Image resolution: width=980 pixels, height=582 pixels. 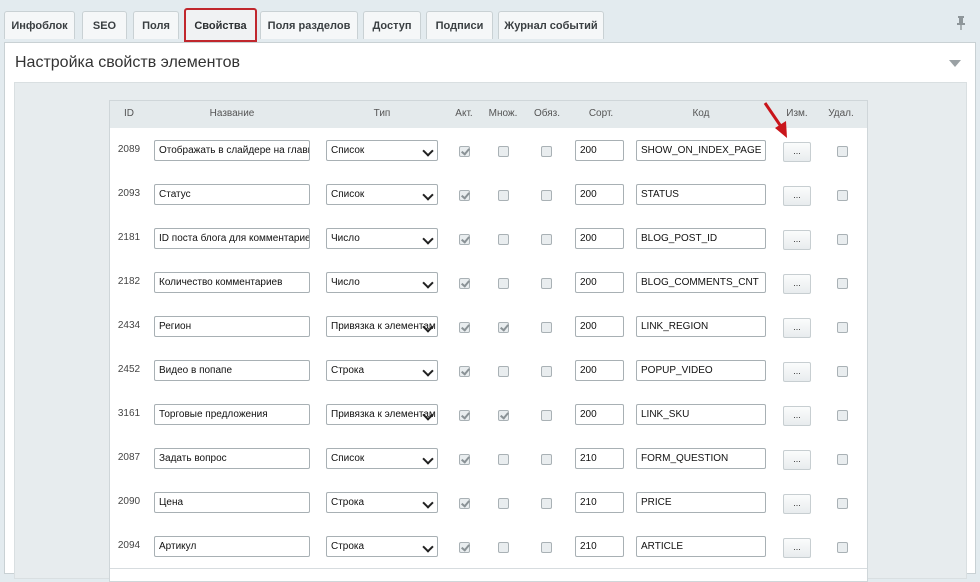 I want to click on code-input: ARTICLE, so click(x=701, y=546).